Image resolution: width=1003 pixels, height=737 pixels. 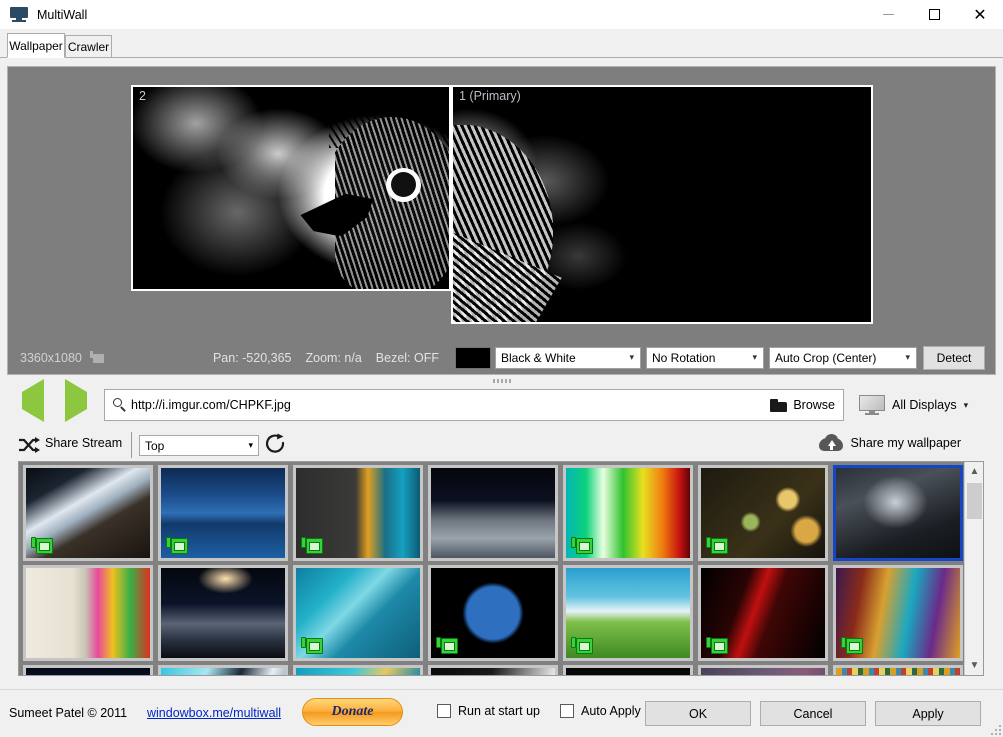 What do you see at coordinates (898, 670) in the screenshot?
I see `thumbnail-colorful-stripes` at bounding box center [898, 670].